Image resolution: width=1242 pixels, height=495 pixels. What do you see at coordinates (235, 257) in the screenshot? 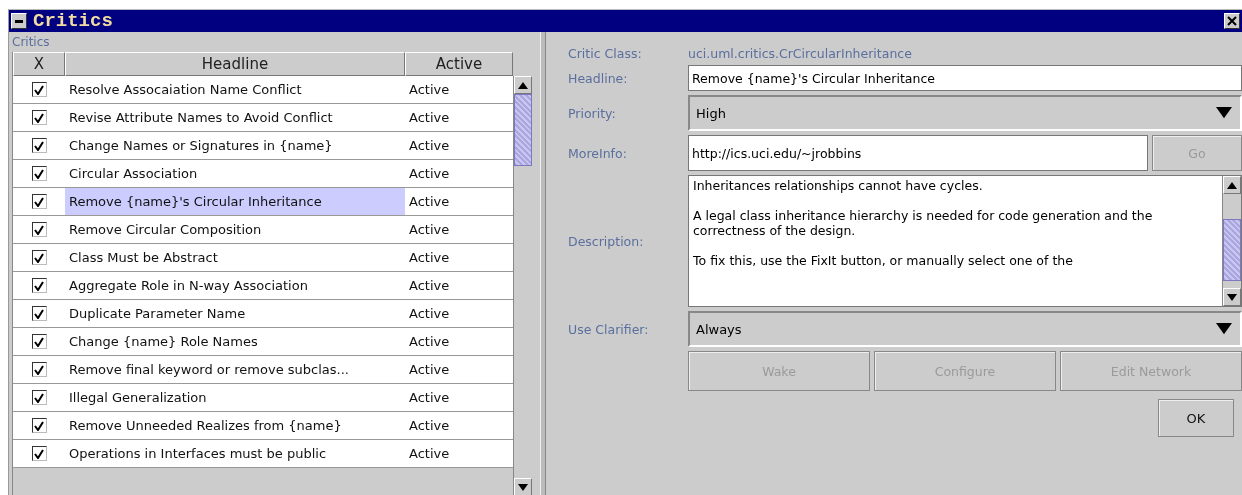
I see `headline-cell: Class Must be Abstract` at bounding box center [235, 257].